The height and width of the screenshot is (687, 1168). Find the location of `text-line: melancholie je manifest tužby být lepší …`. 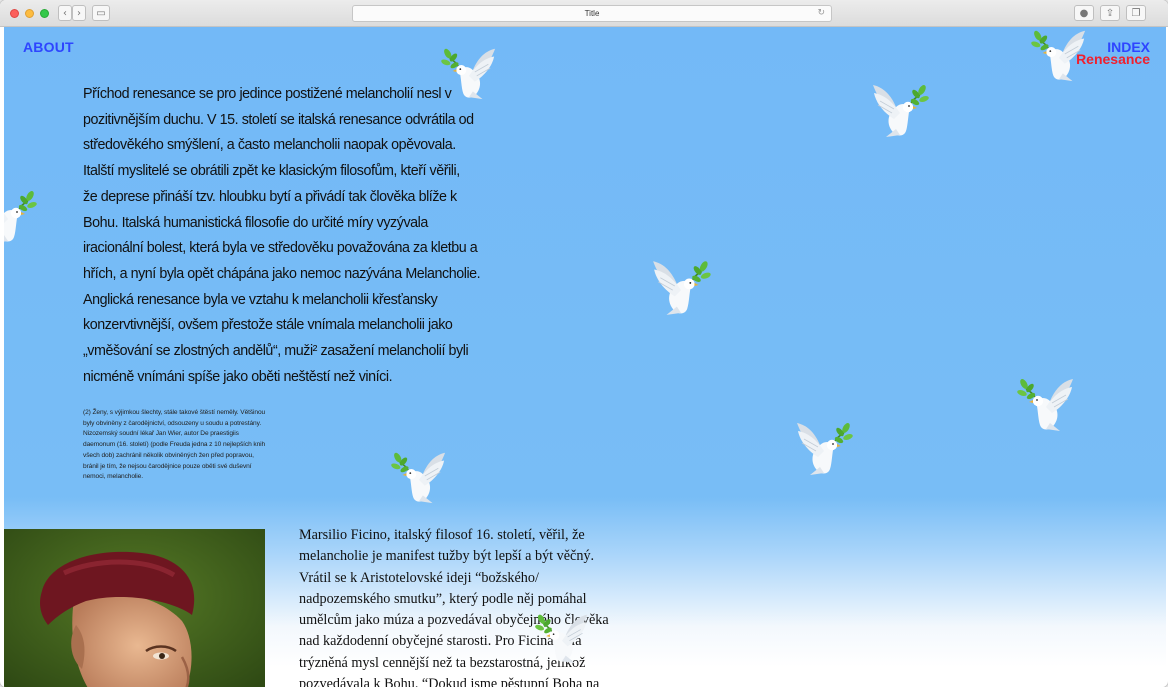

text-line: melancholie je manifest tužby být lepší … is located at coordinates (447, 556).